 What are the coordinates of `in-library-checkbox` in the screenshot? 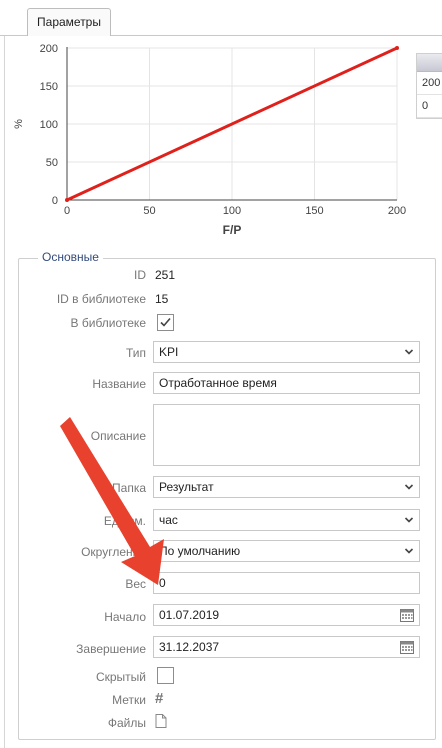 It's located at (165, 322).